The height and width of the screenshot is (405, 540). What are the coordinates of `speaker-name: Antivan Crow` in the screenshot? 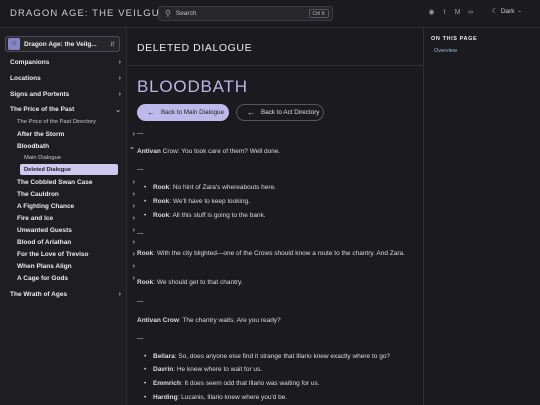 It's located at (158, 320).